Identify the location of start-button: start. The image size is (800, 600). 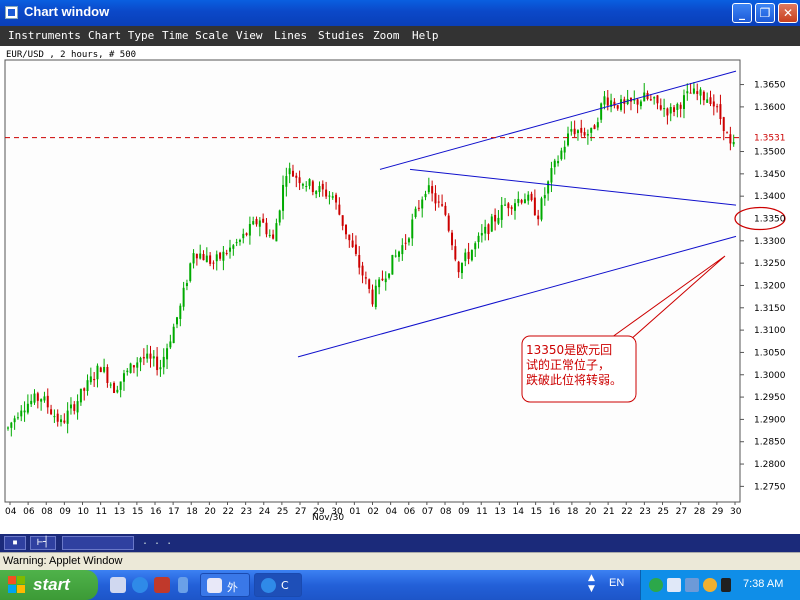
(49, 585).